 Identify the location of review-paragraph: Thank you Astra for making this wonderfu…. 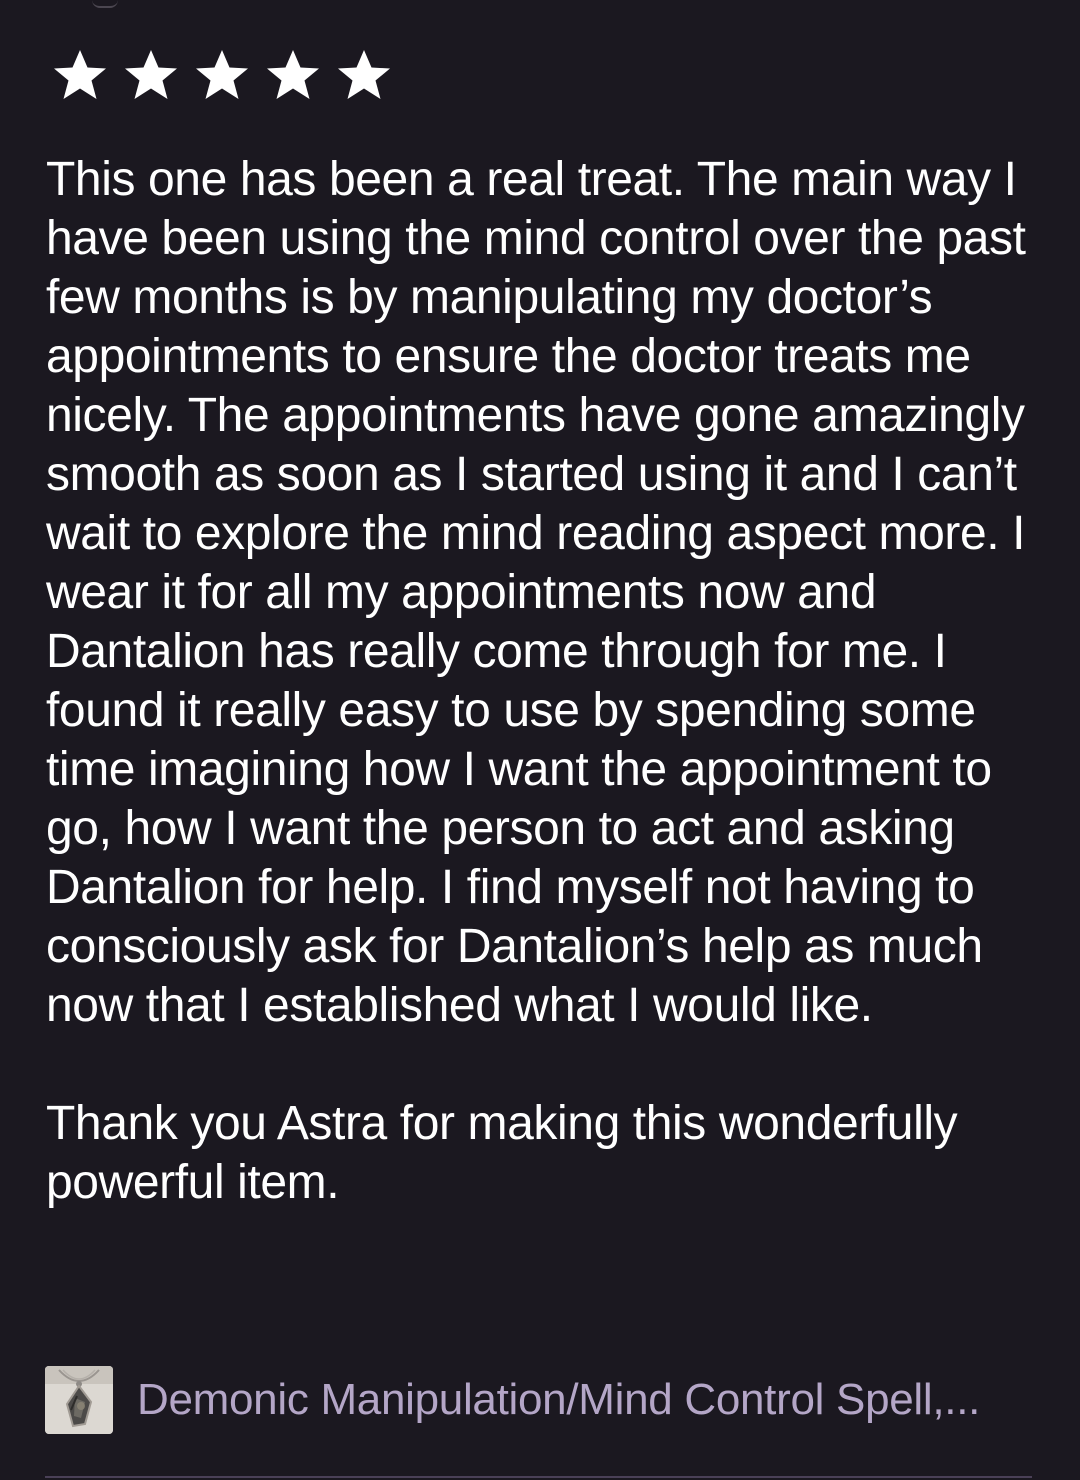
(502, 1153).